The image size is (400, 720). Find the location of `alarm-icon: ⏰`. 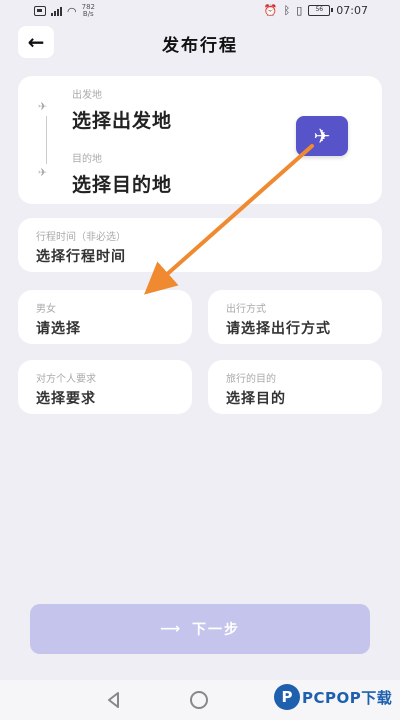

alarm-icon: ⏰ is located at coordinates (270, 10).